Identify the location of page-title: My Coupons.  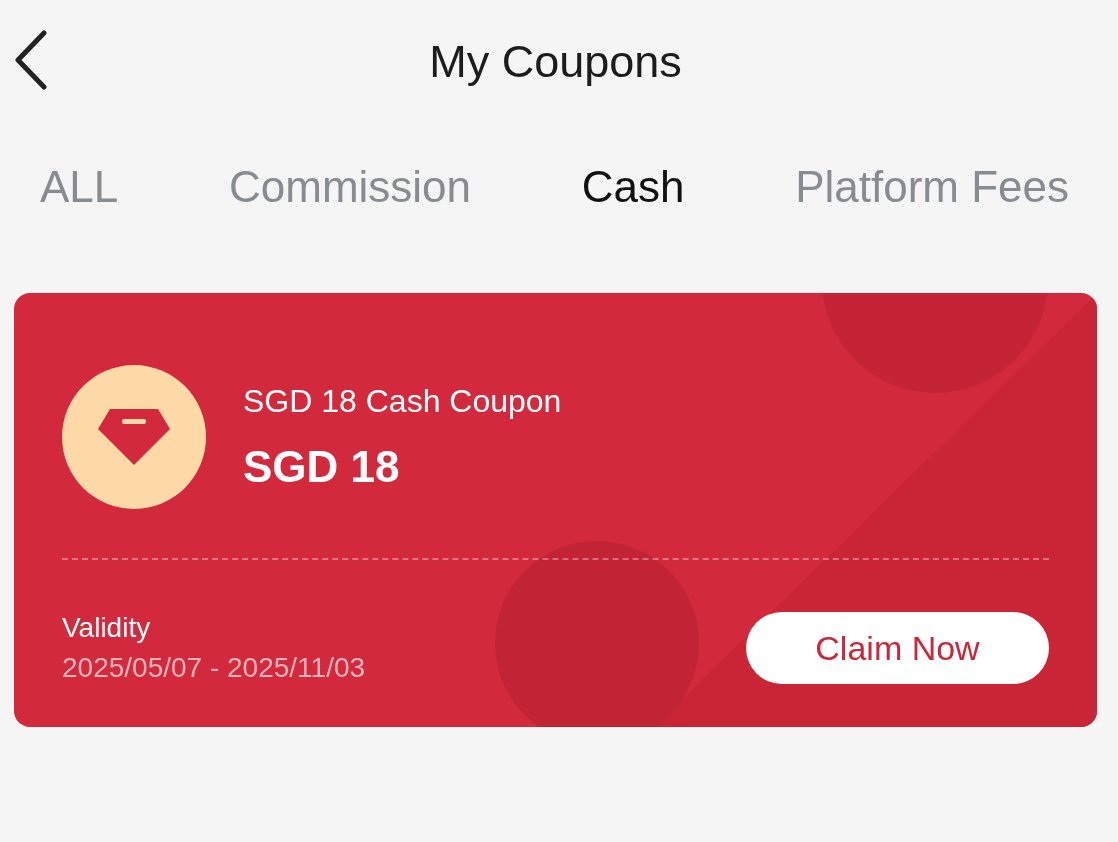
(555, 62).